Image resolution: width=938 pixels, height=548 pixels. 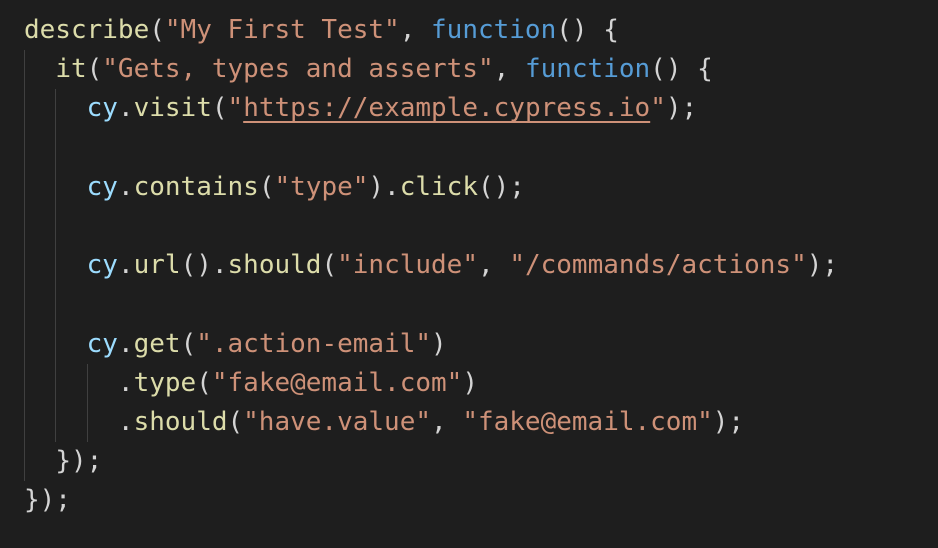 I want to click on code-line: describe("My First Test", function() {, so click(x=431, y=30).